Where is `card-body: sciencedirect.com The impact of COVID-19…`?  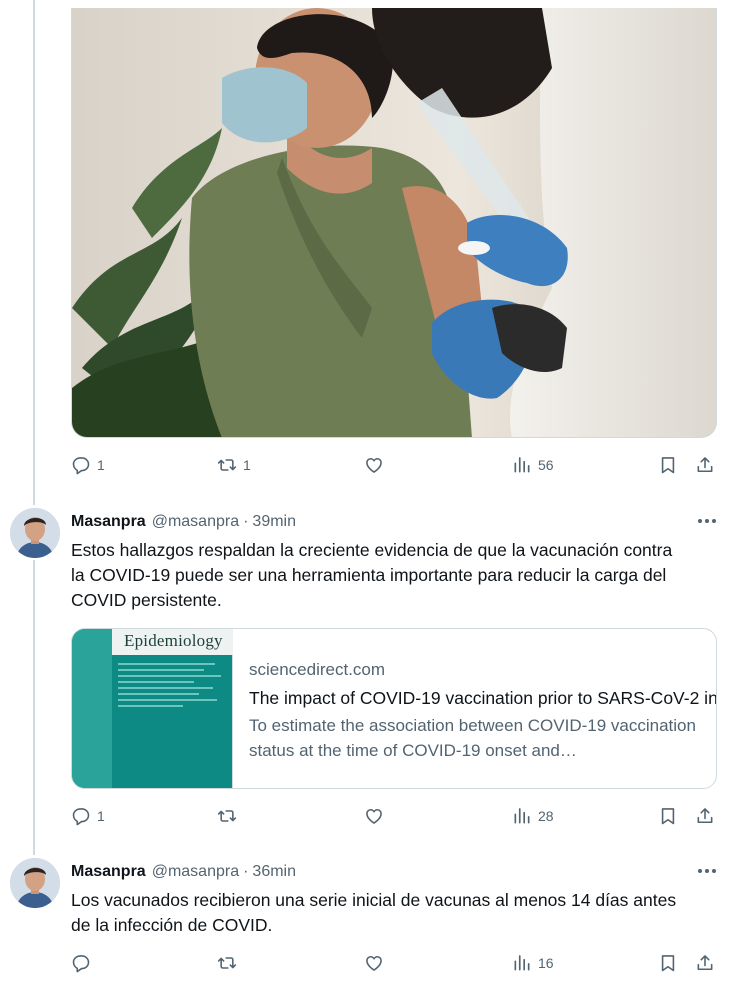 card-body: sciencedirect.com The impact of COVID-19… is located at coordinates (474, 708).